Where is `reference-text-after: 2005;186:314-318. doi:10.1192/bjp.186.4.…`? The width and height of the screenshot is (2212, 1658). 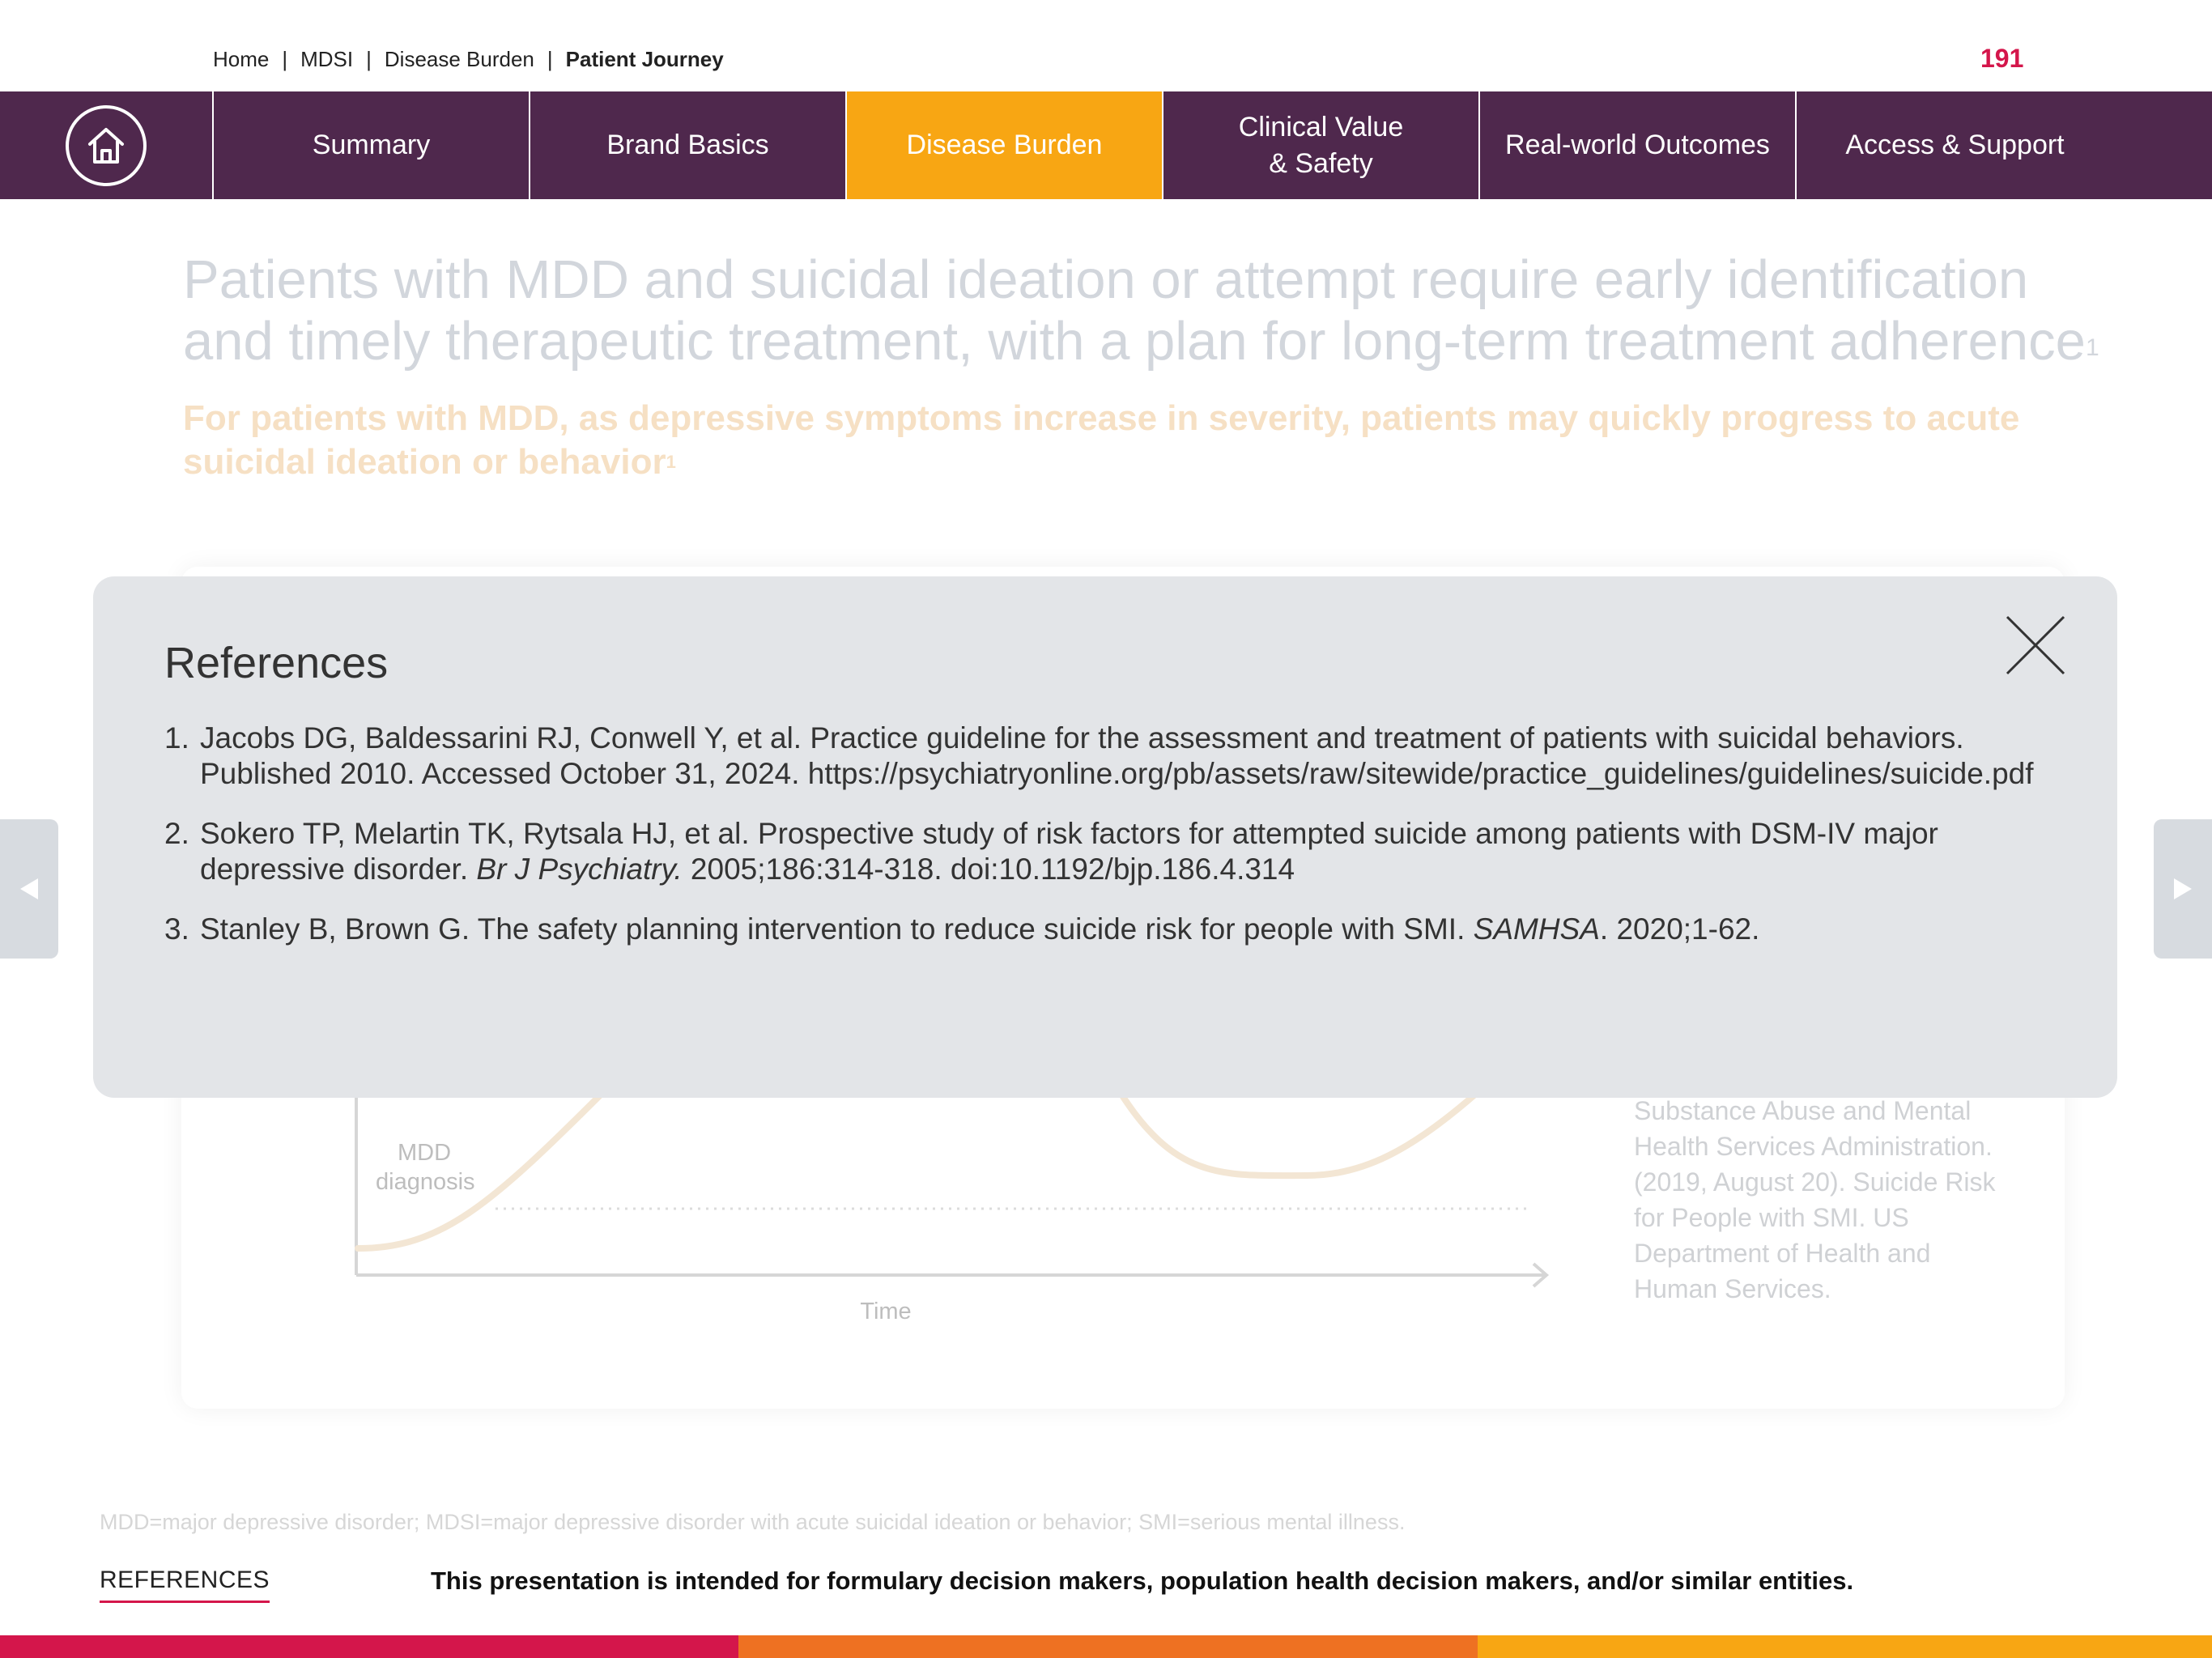 reference-text-after: 2005;186:314-318. doi:10.1192/bjp.186.4.… is located at coordinates (989, 869).